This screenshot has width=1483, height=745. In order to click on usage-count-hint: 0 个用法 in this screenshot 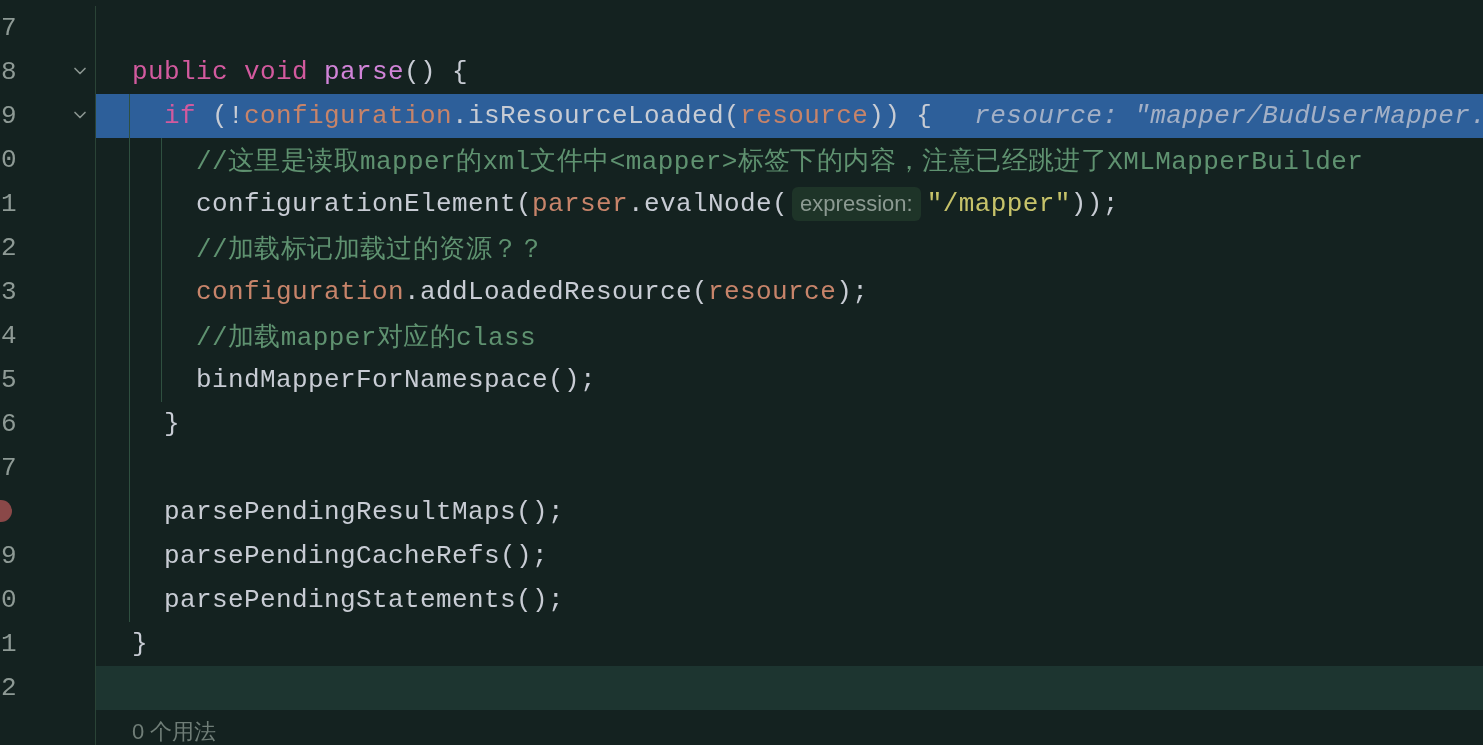, I will do `click(174, 731)`.